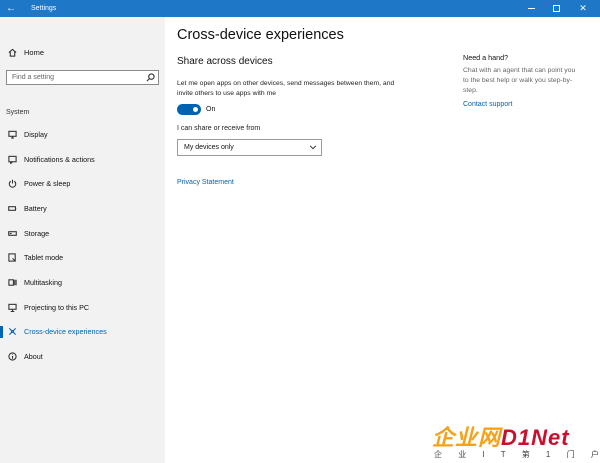  What do you see at coordinates (35, 208) in the screenshot?
I see `sidebar-item-label: Battery` at bounding box center [35, 208].